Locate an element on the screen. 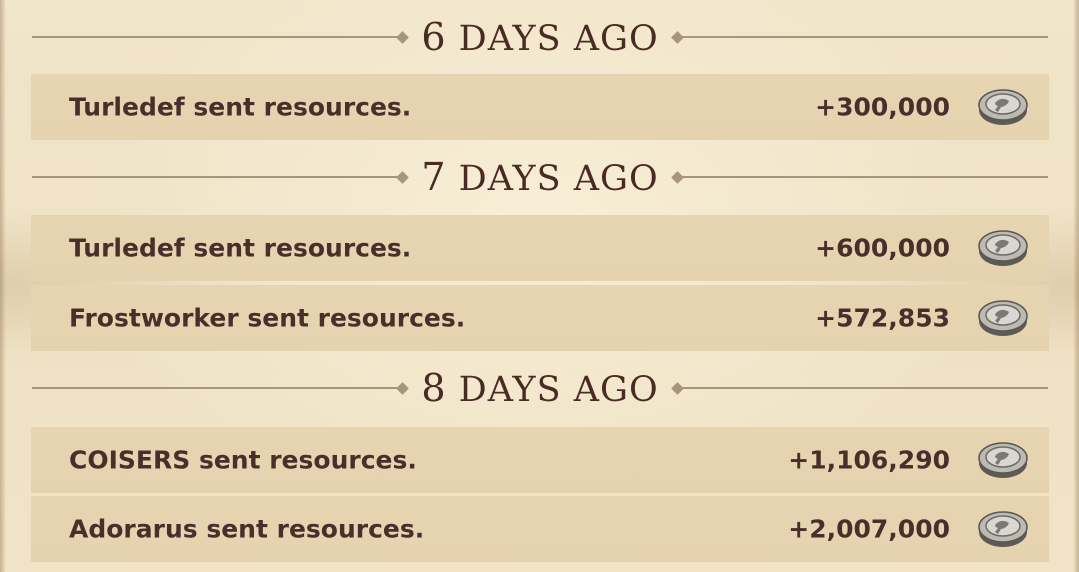  section-header-7-days-ago: 7 DAYS AGO is located at coordinates (540, 177).